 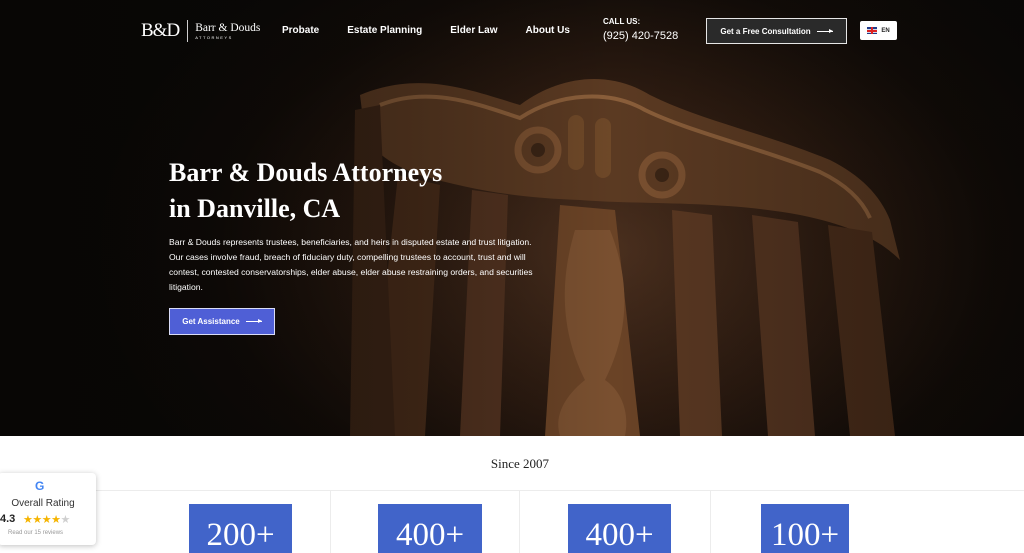 I want to click on nav-item-probate: Probate, so click(x=300, y=30).